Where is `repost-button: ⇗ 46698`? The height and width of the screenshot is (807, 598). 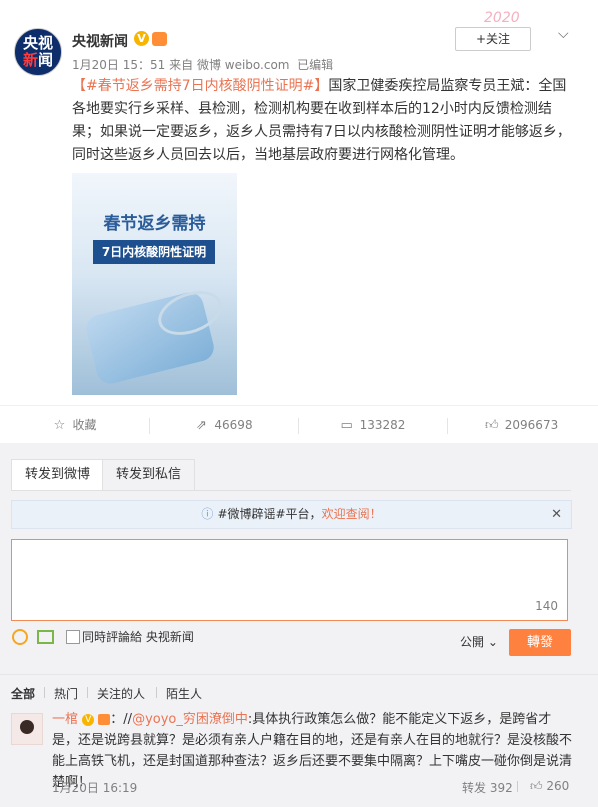
repost-button: ⇗ 46698 is located at coordinates (223, 425).